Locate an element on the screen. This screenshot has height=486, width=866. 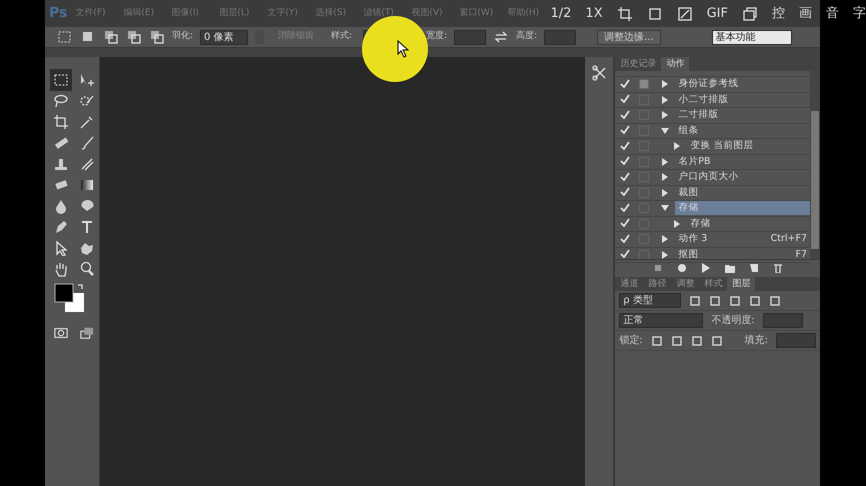
opacity-field is located at coordinates (782, 320).